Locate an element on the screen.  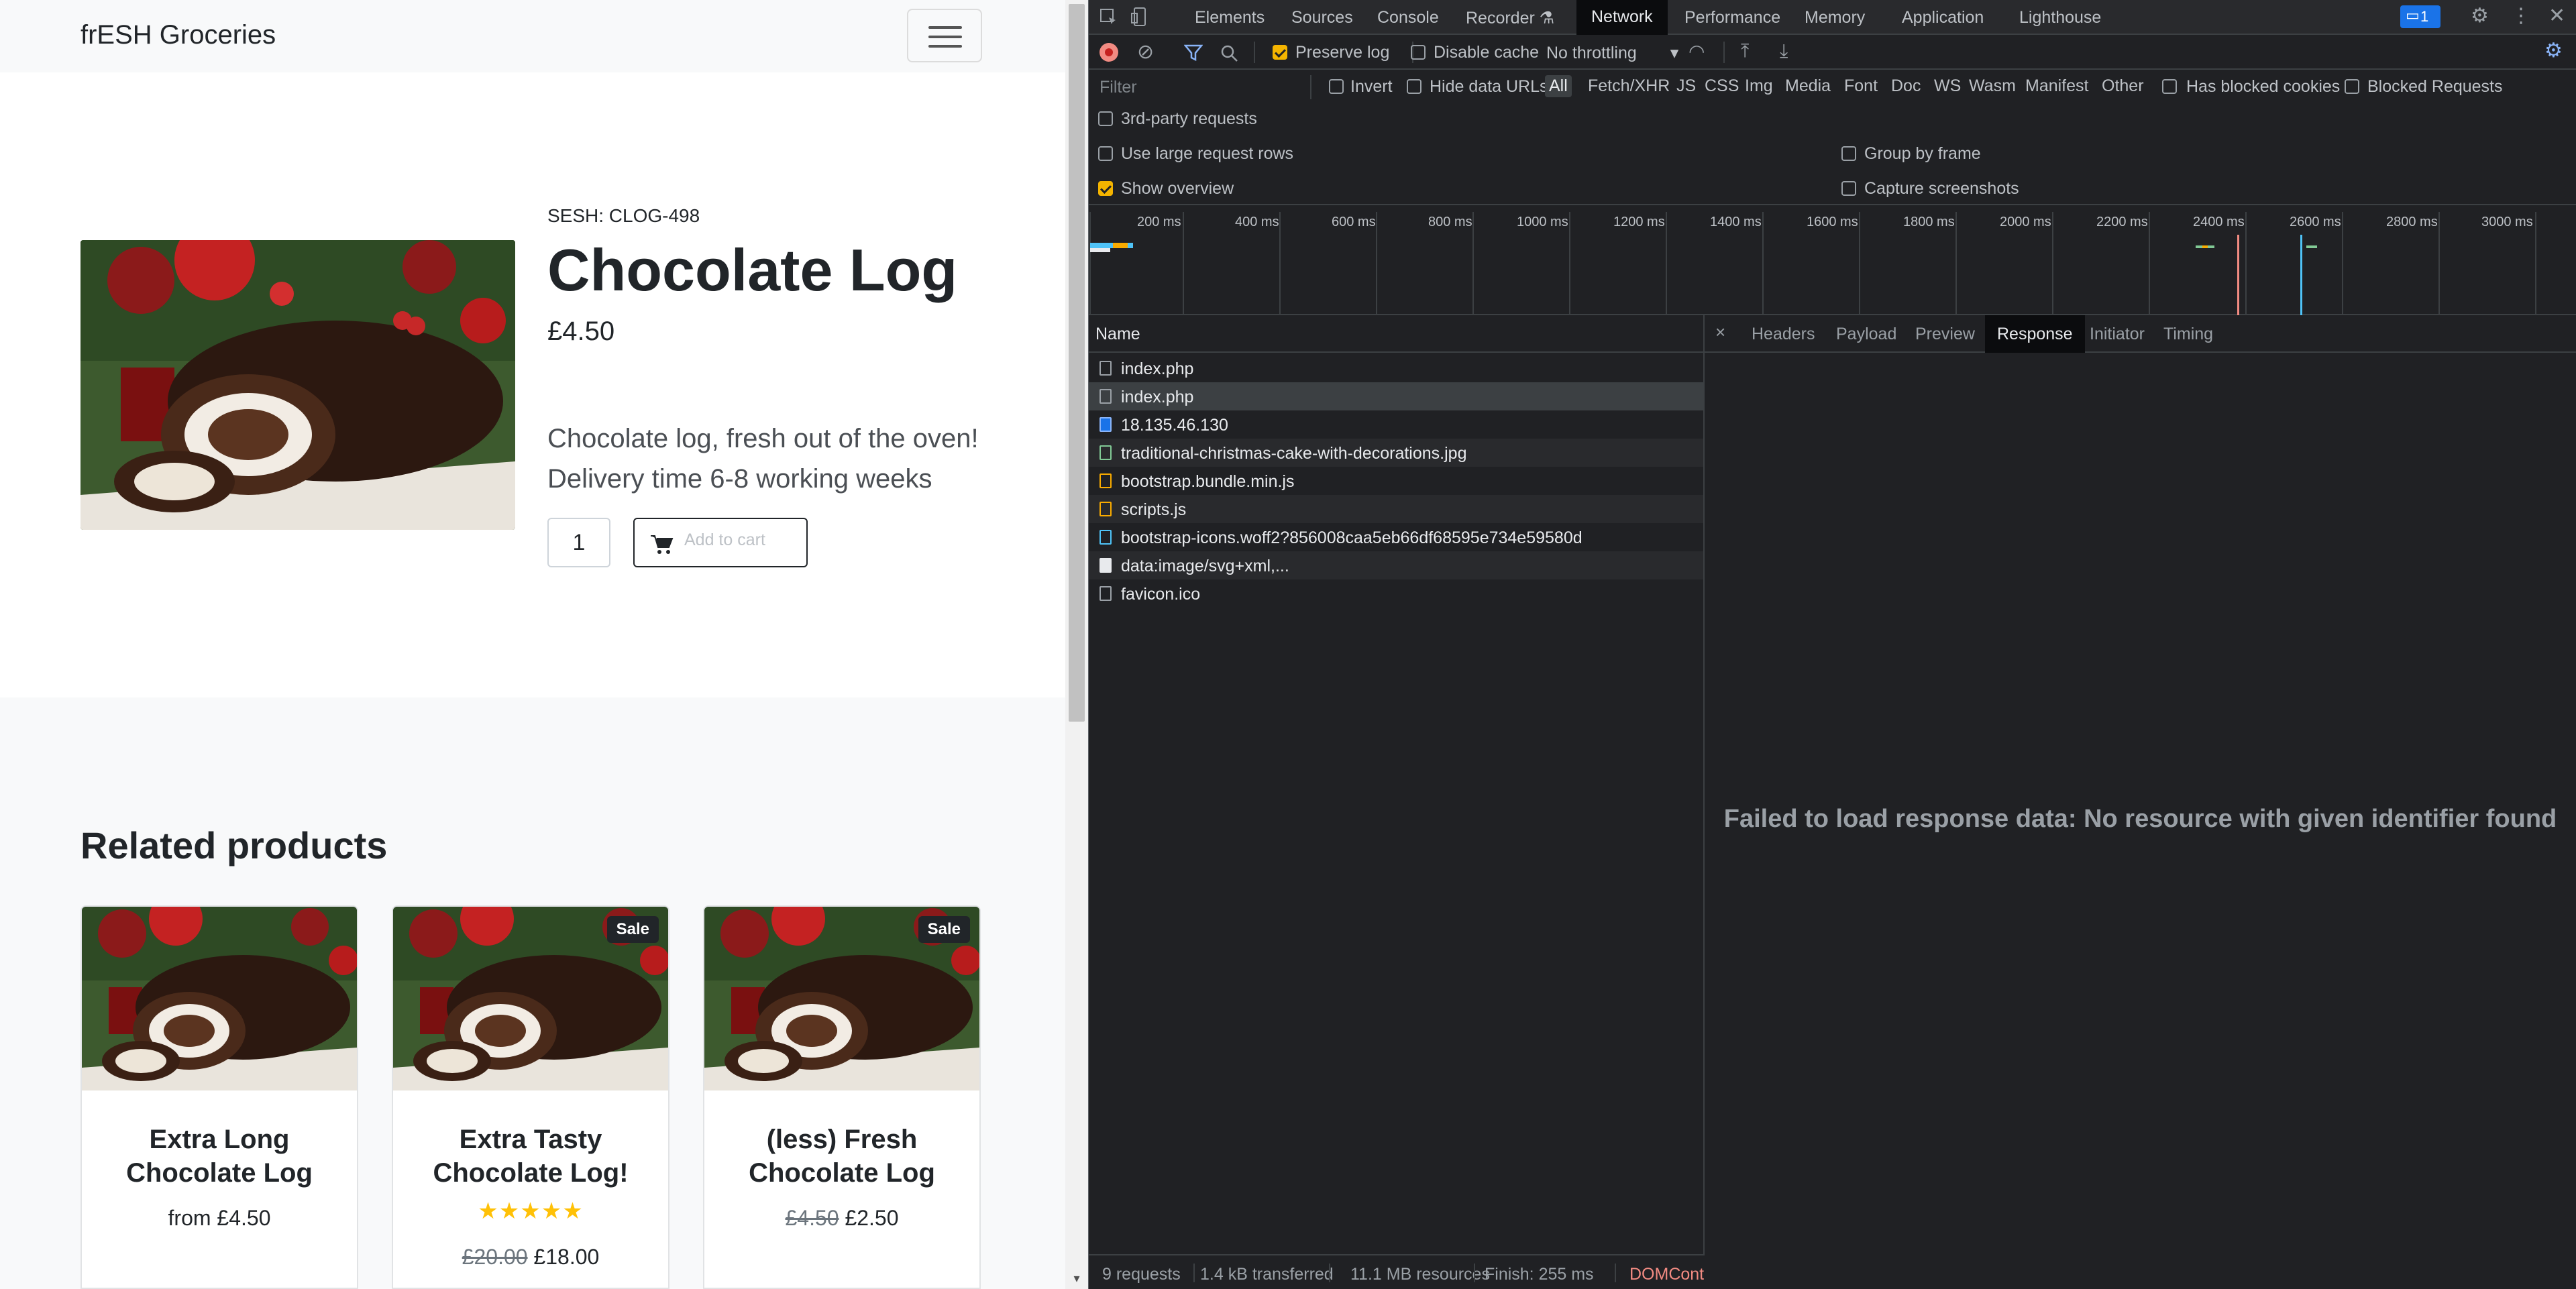
filter-type-ws: WS is located at coordinates (1947, 86).